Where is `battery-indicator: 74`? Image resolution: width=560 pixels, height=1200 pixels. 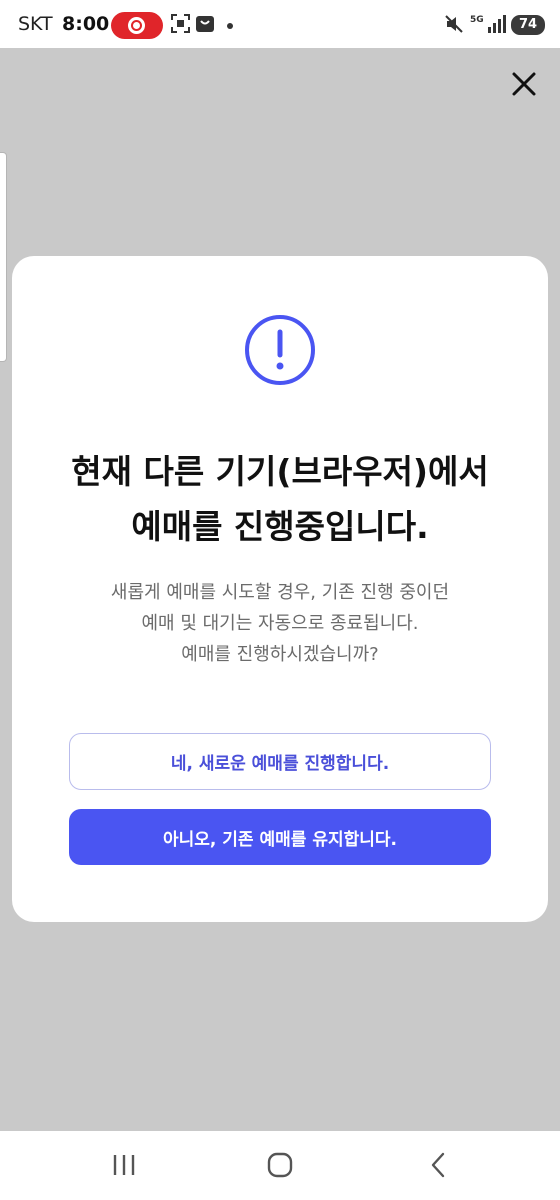 battery-indicator: 74 is located at coordinates (528, 25).